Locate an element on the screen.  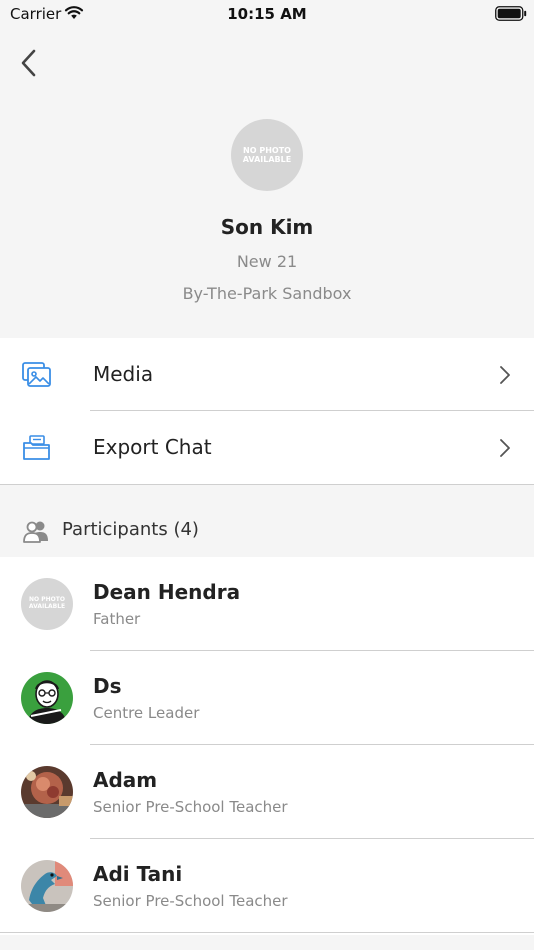
status-bar: Carrier 10:15 AM is located at coordinates (267, 14).